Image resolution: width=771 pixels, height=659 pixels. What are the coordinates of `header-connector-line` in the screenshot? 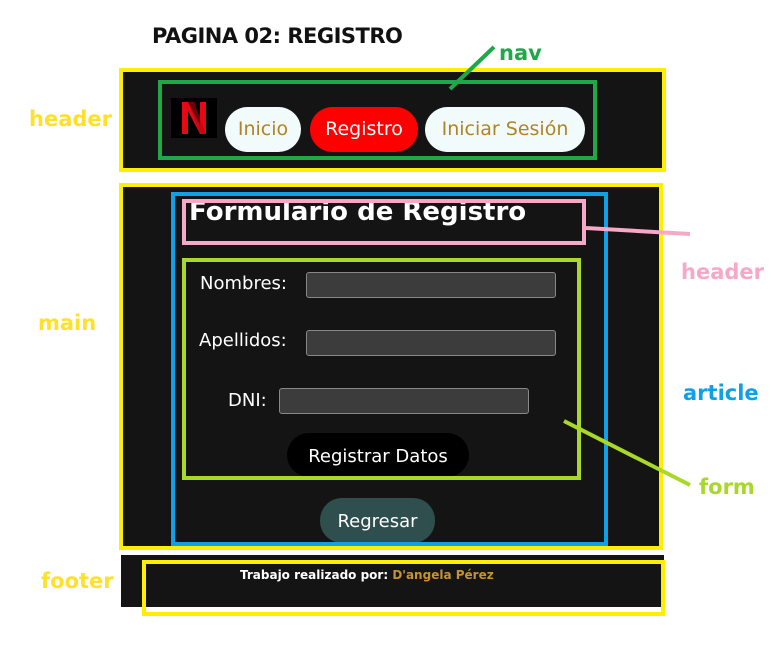 It's located at (638, 231).